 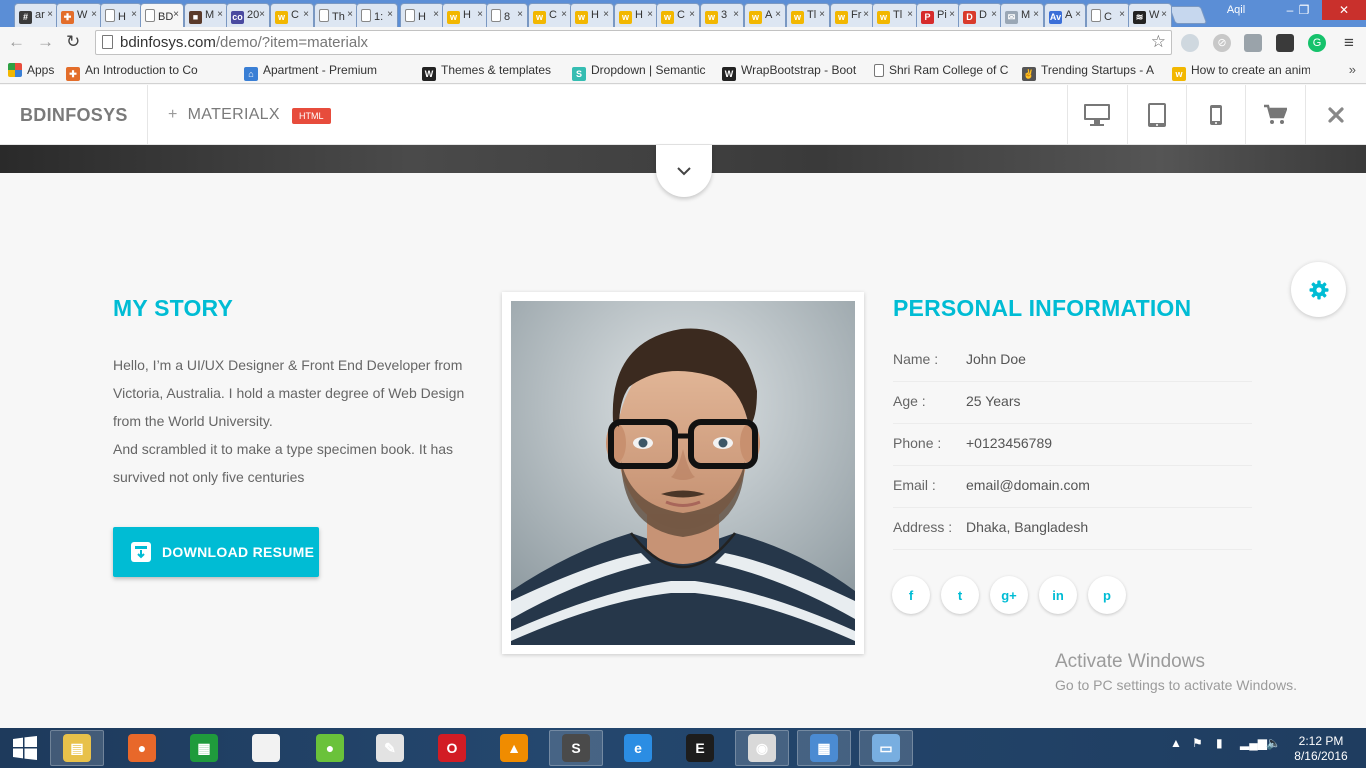 I want to click on taskbar-internet-explorer: e, so click(x=638, y=748).